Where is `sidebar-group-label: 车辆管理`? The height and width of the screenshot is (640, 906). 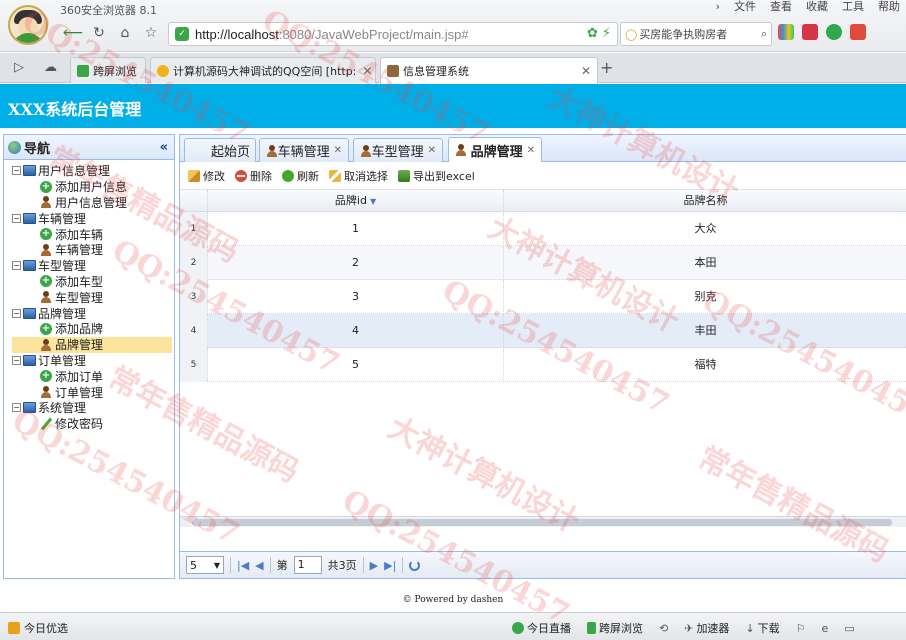
sidebar-group-label: 车辆管理 is located at coordinates (62, 218).